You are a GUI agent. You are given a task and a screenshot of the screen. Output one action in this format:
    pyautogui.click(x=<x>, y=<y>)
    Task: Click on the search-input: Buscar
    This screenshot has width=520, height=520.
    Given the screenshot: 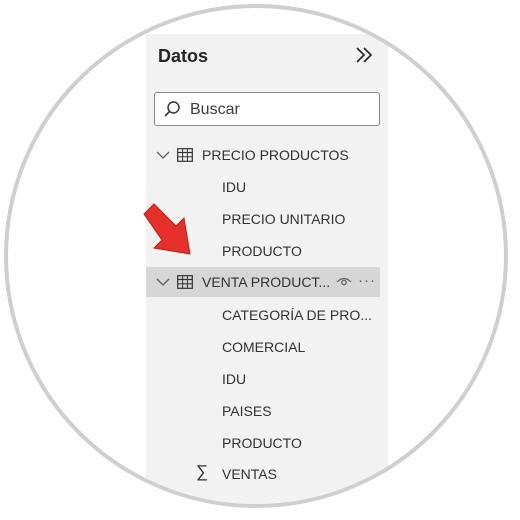 What is the action you would take?
    pyautogui.click(x=267, y=109)
    